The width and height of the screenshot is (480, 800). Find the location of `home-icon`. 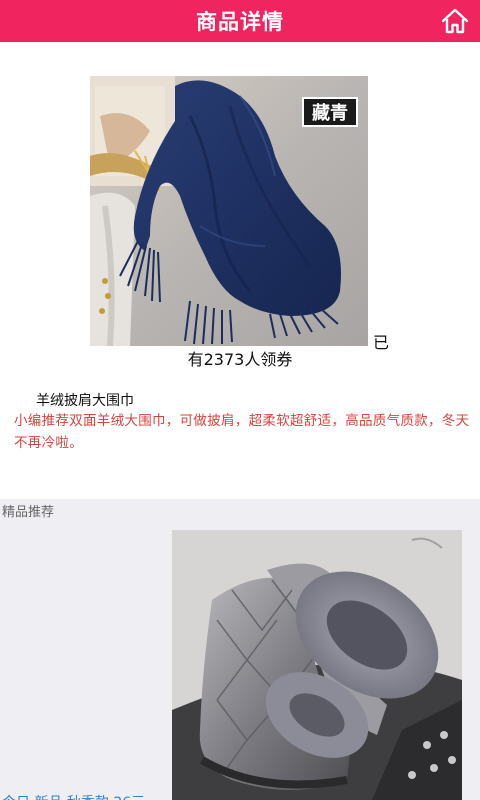

home-icon is located at coordinates (455, 21).